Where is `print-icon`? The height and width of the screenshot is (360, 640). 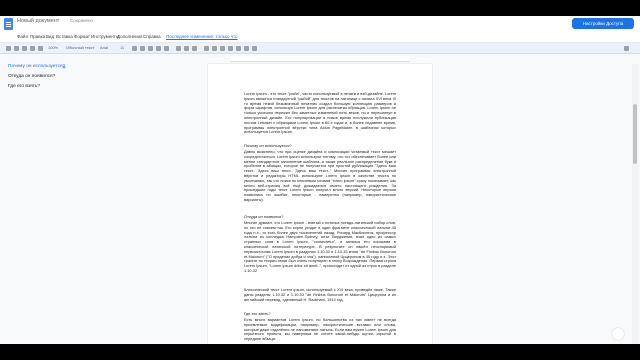
print-icon is located at coordinates (24, 48).